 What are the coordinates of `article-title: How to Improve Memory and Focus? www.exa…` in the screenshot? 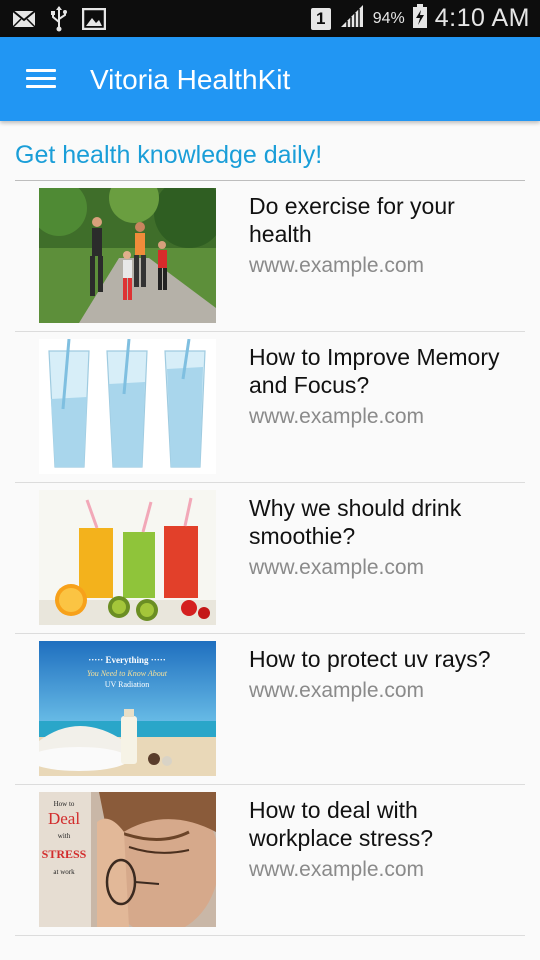 It's located at (384, 387).